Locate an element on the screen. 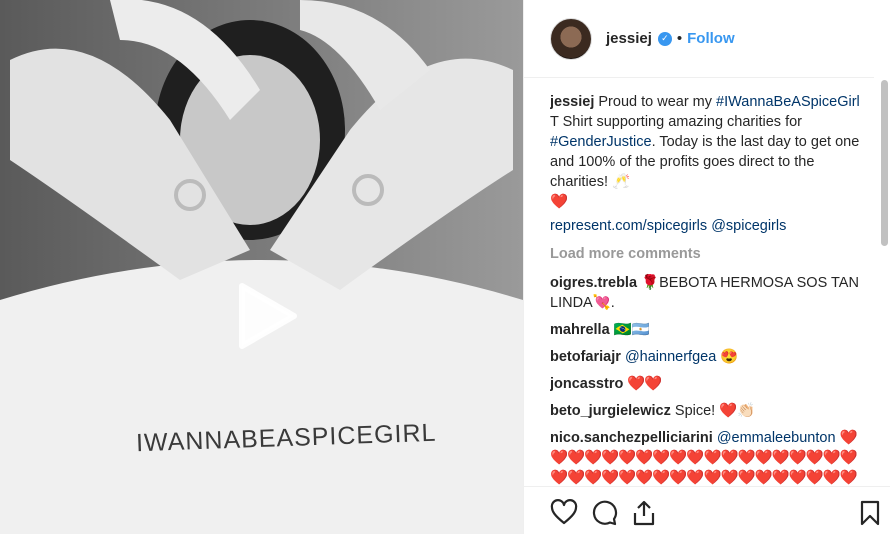 The image size is (890, 534). load-more-comments-button: Load more comments is located at coordinates (709, 254).